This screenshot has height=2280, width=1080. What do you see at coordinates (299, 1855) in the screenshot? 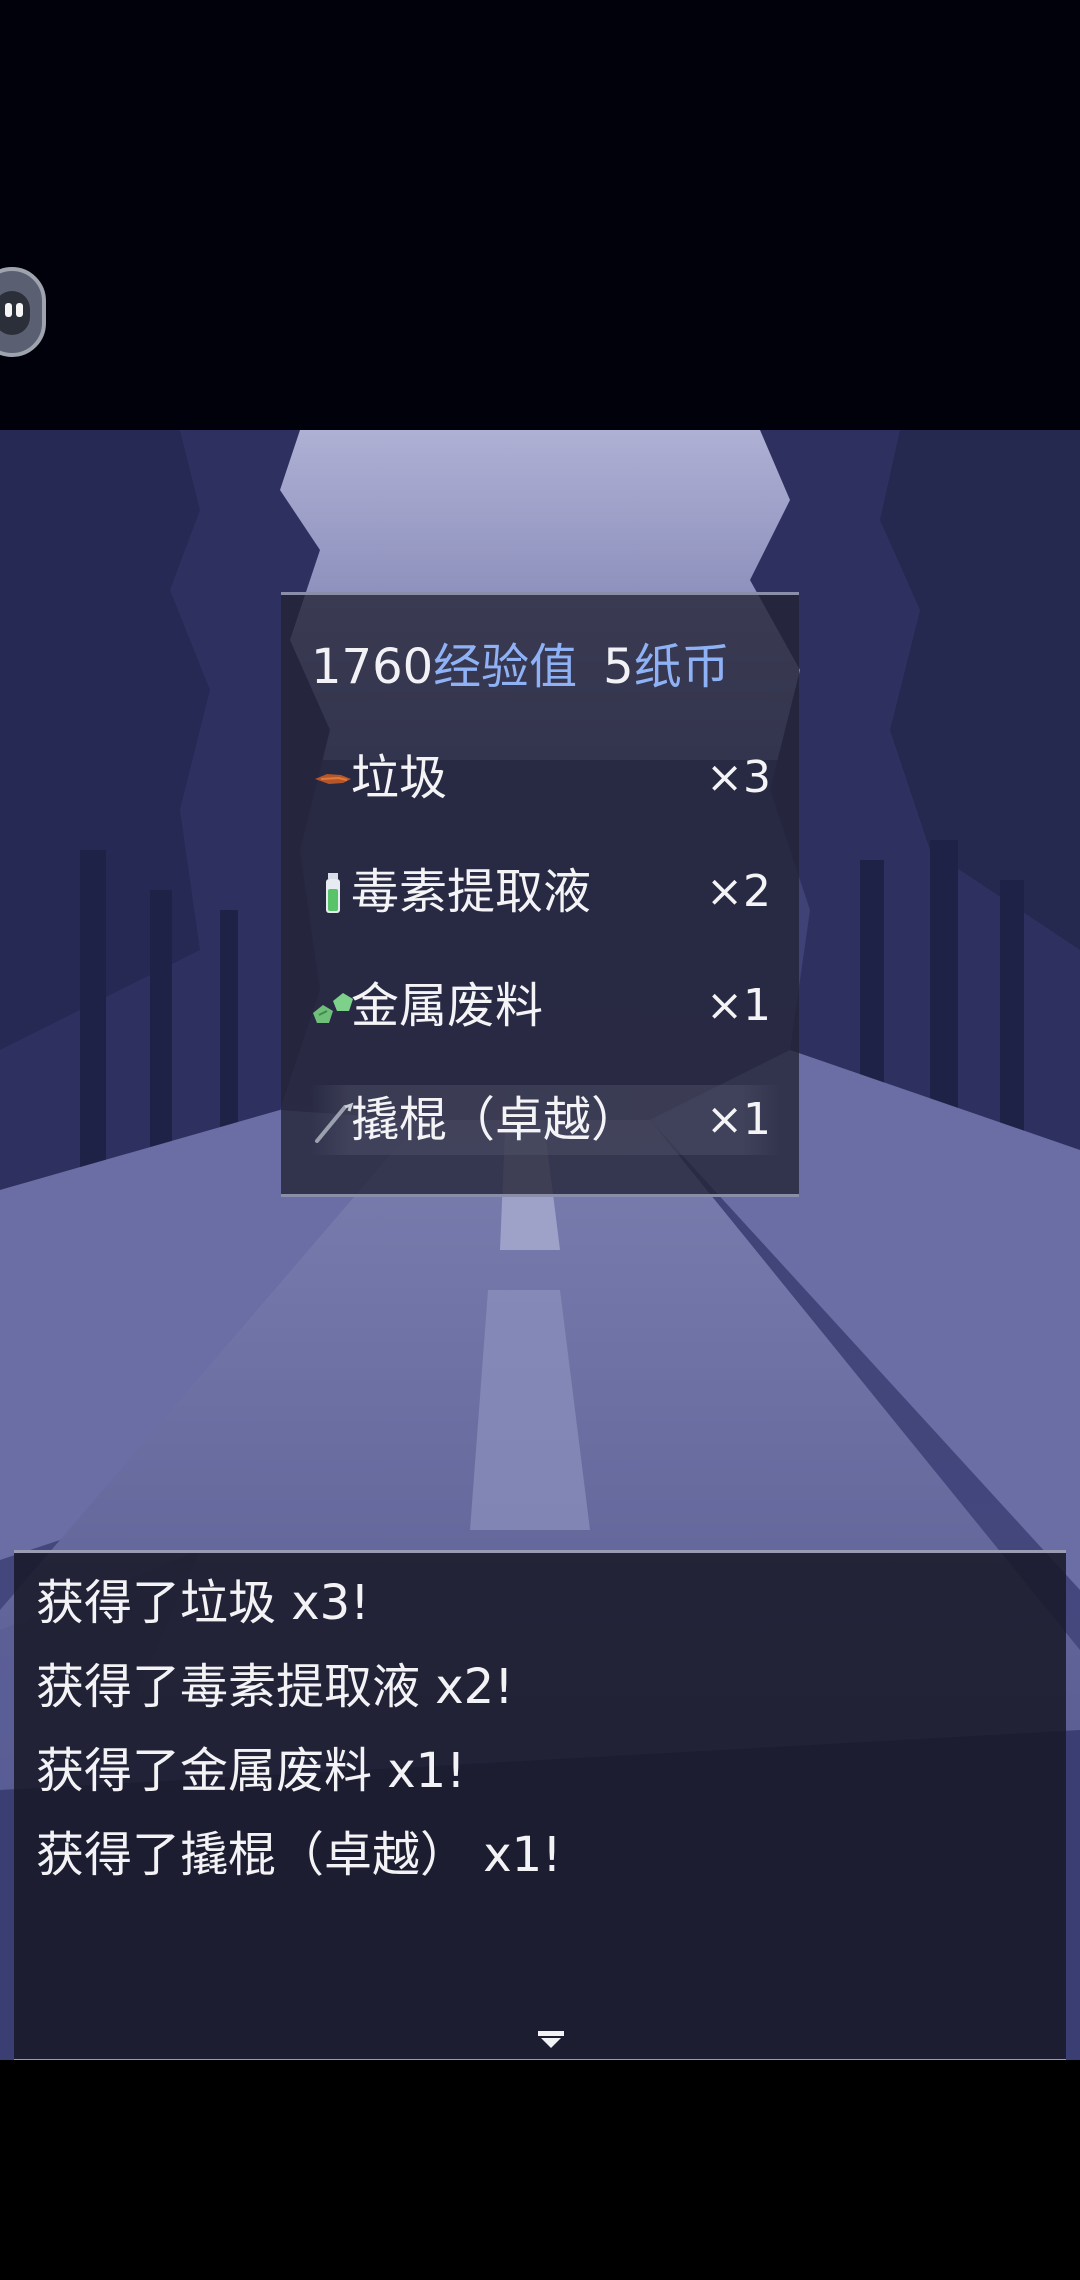
I see `message-line: 获得了撬棍（卓越） x1!` at bounding box center [299, 1855].